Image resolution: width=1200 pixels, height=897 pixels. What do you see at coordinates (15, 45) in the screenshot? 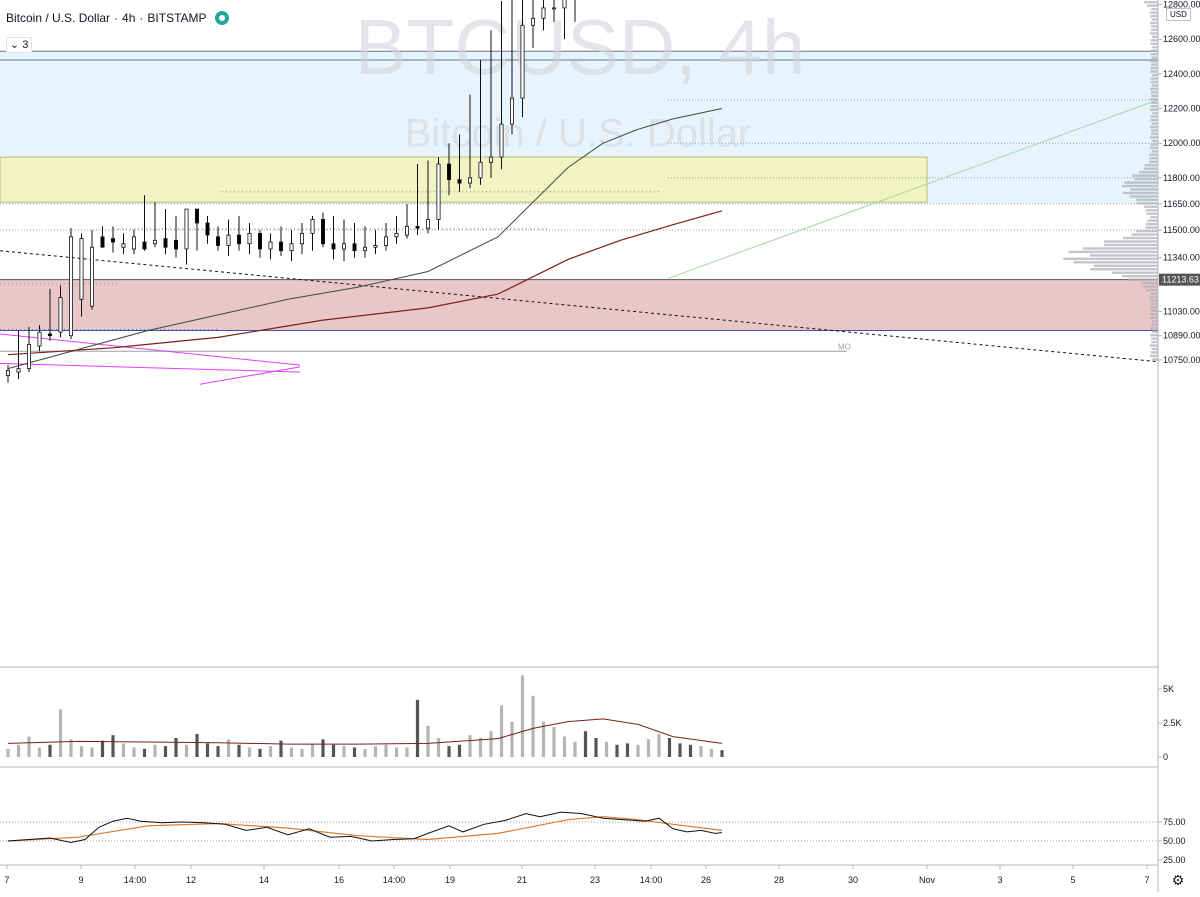
I see `chevron-down-icon: ⌄` at bounding box center [15, 45].